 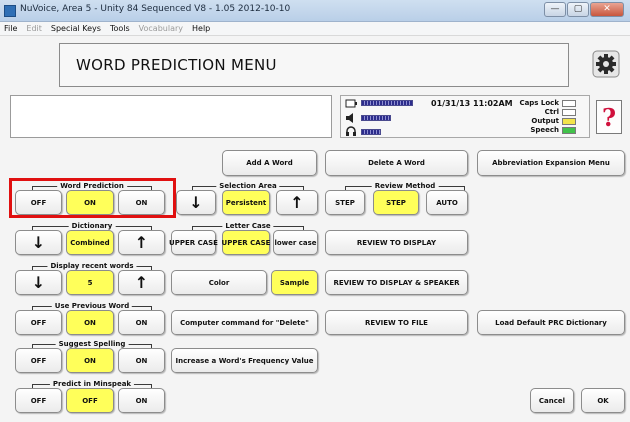 What do you see at coordinates (90, 360) in the screenshot?
I see `suggest-spelling-value: ON` at bounding box center [90, 360].